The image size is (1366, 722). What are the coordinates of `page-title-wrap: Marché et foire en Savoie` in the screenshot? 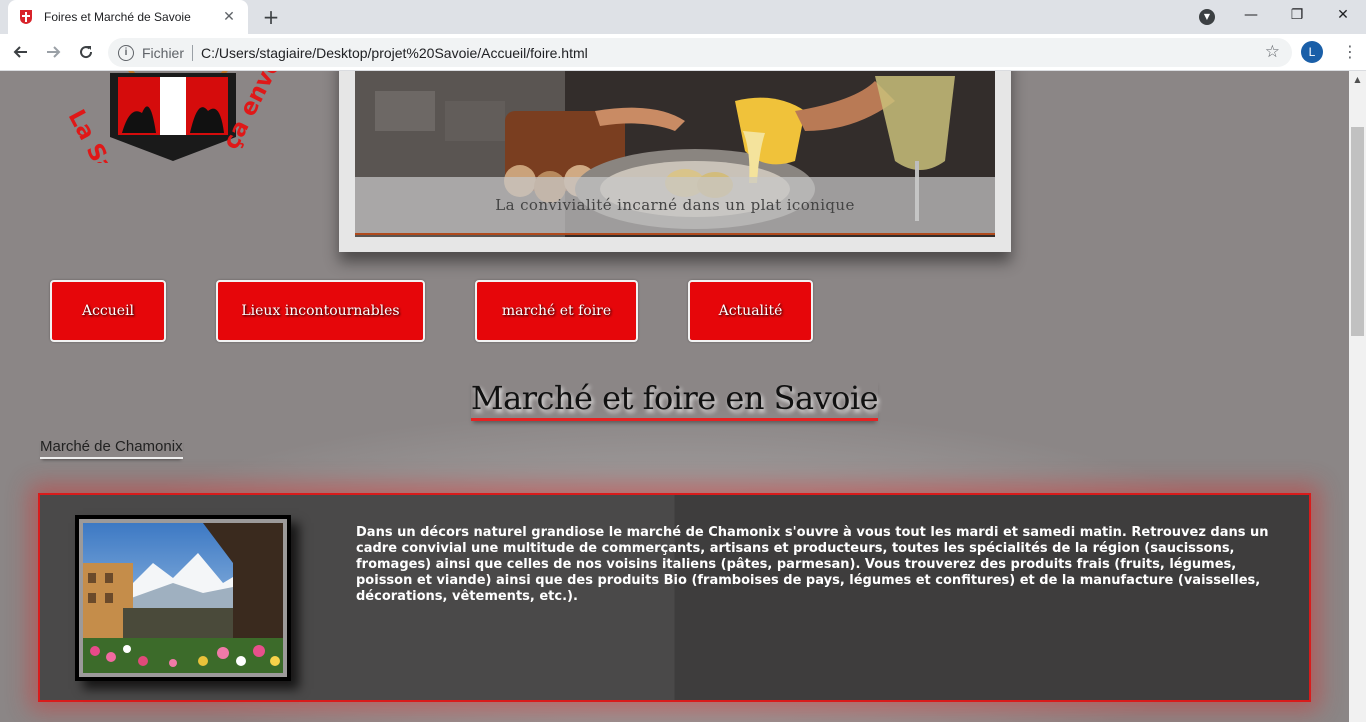 It's located at (674, 400).